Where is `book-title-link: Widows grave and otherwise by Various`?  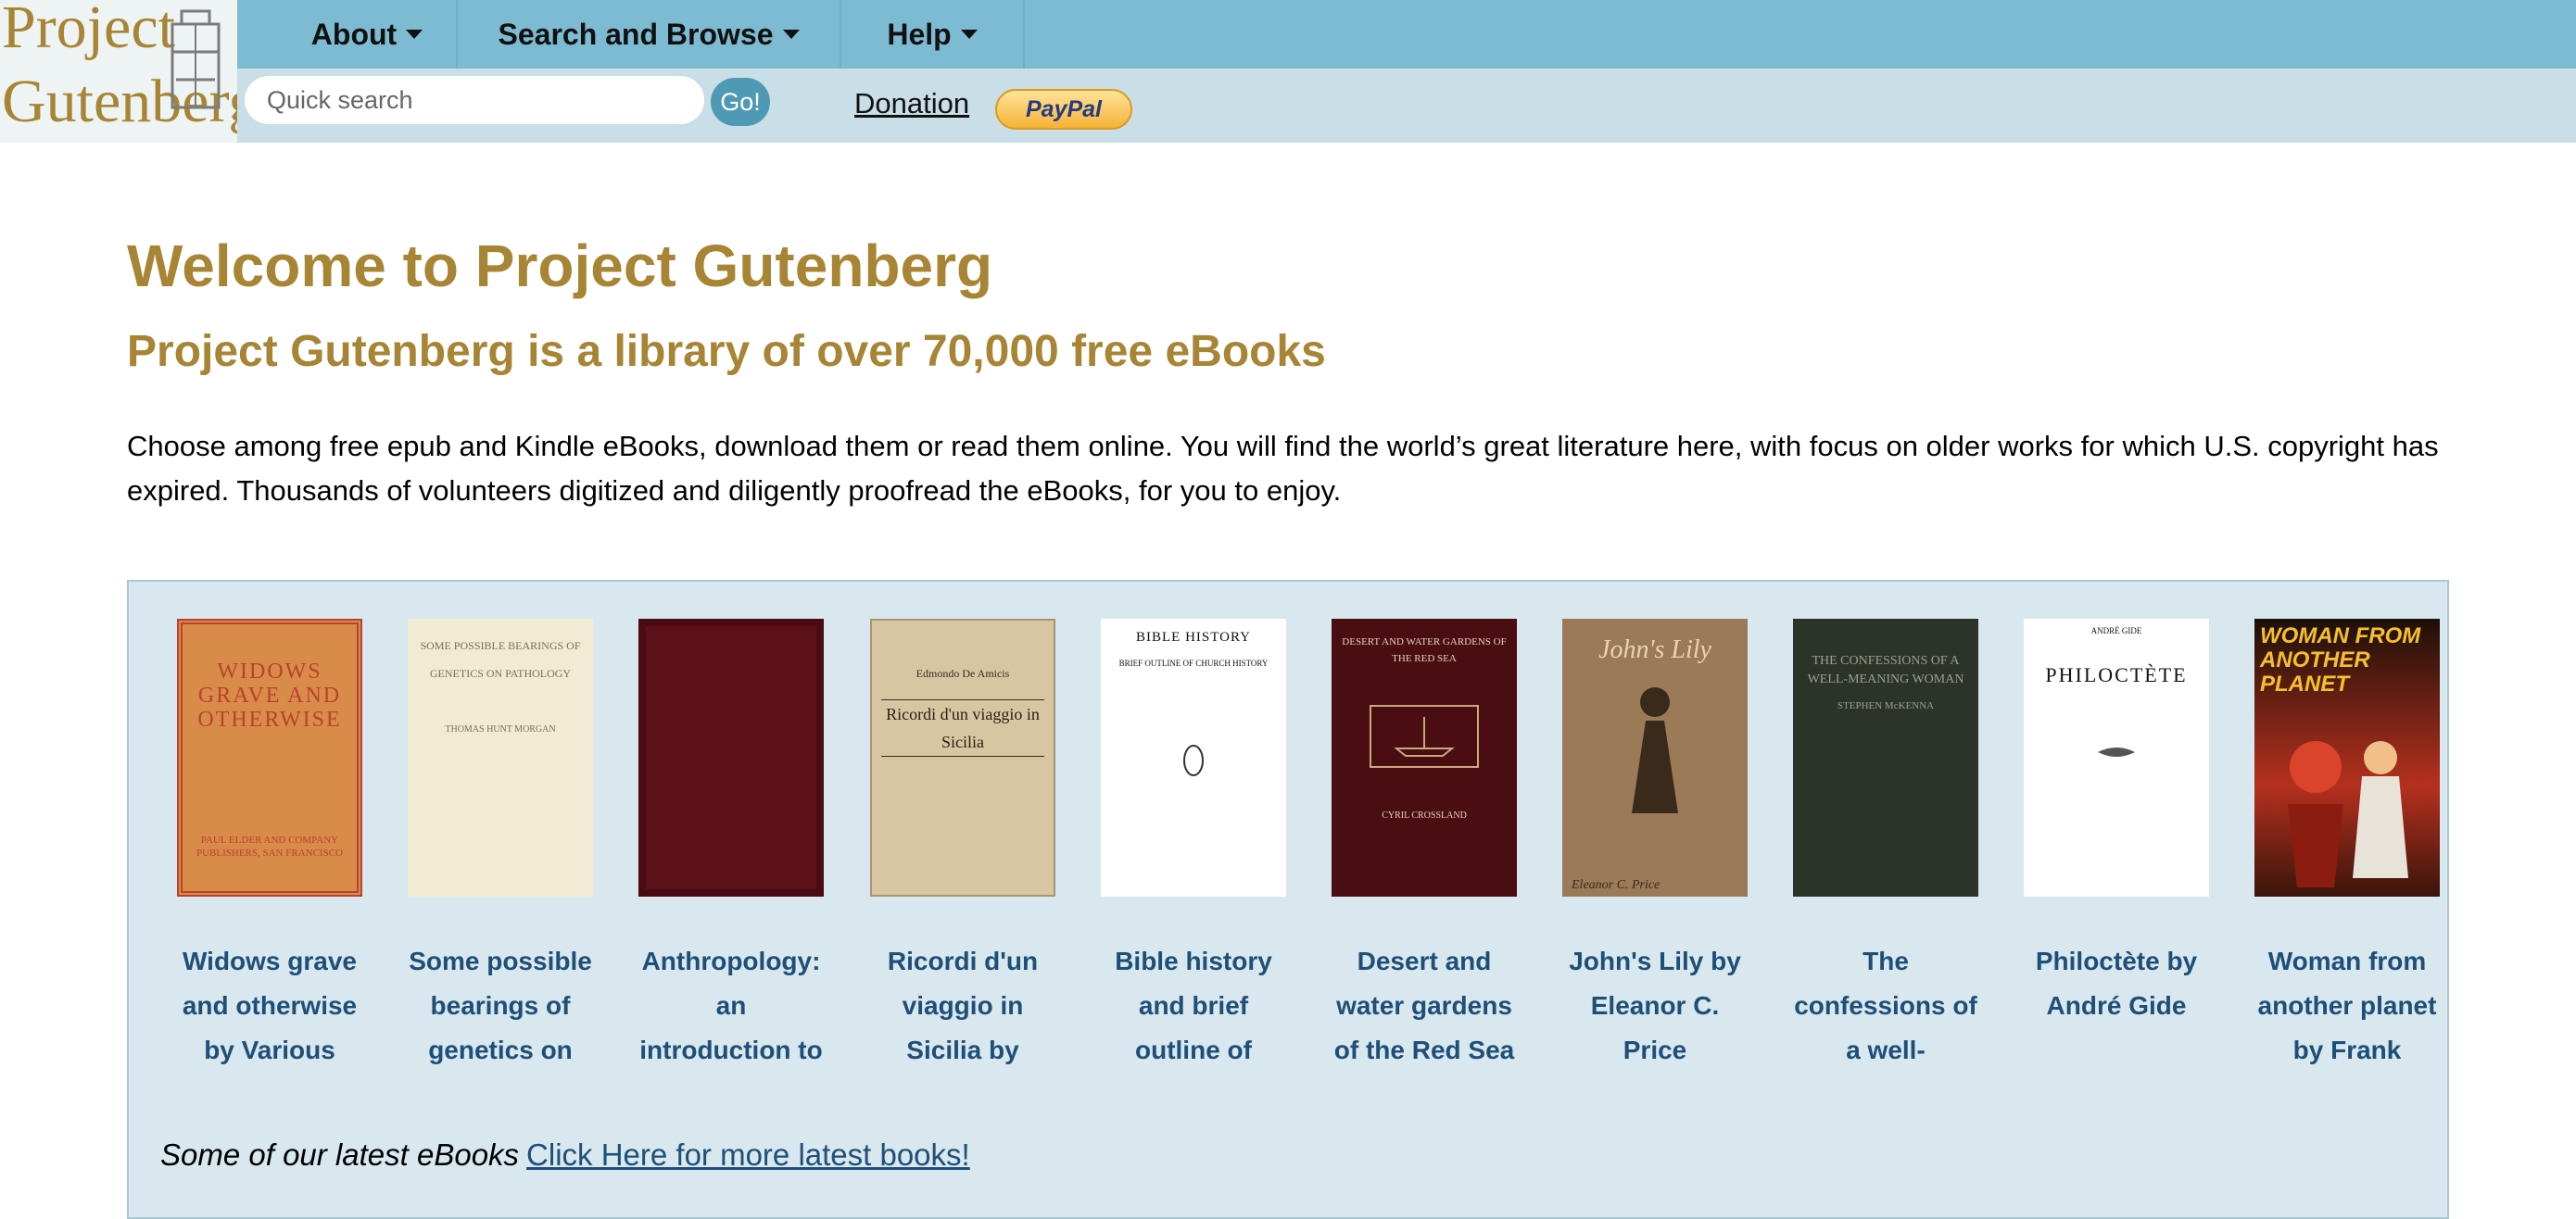 book-title-link: Widows grave and otherwise by Various is located at coordinates (270, 1006).